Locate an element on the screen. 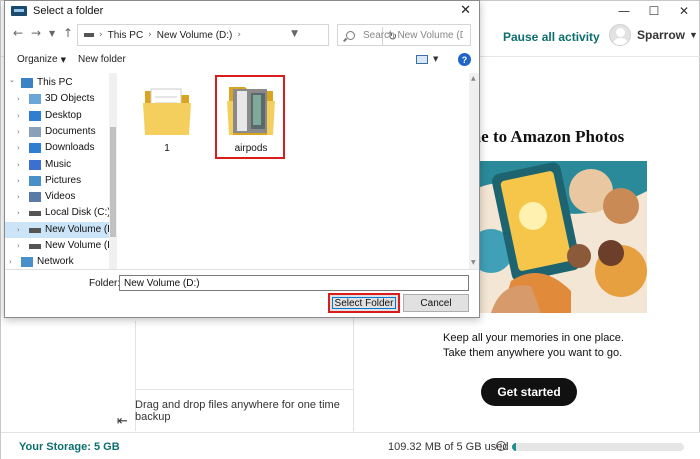 This screenshot has width=700, height=459. nav-item-network: › Network is located at coordinates (57, 261).